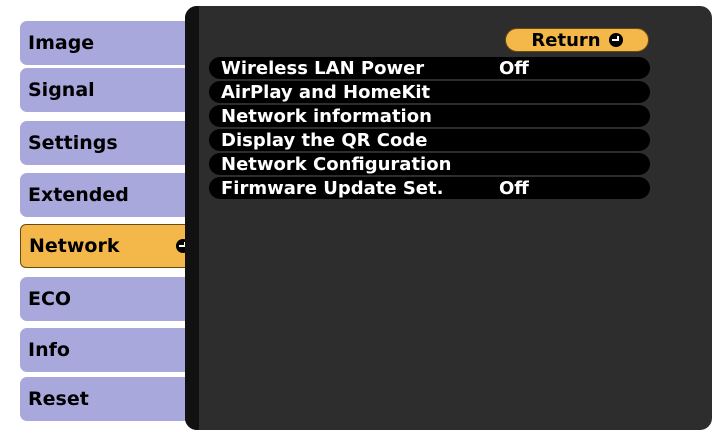 Image resolution: width=718 pixels, height=435 pixels. I want to click on menu-item-network-information: Network information, so click(429, 116).